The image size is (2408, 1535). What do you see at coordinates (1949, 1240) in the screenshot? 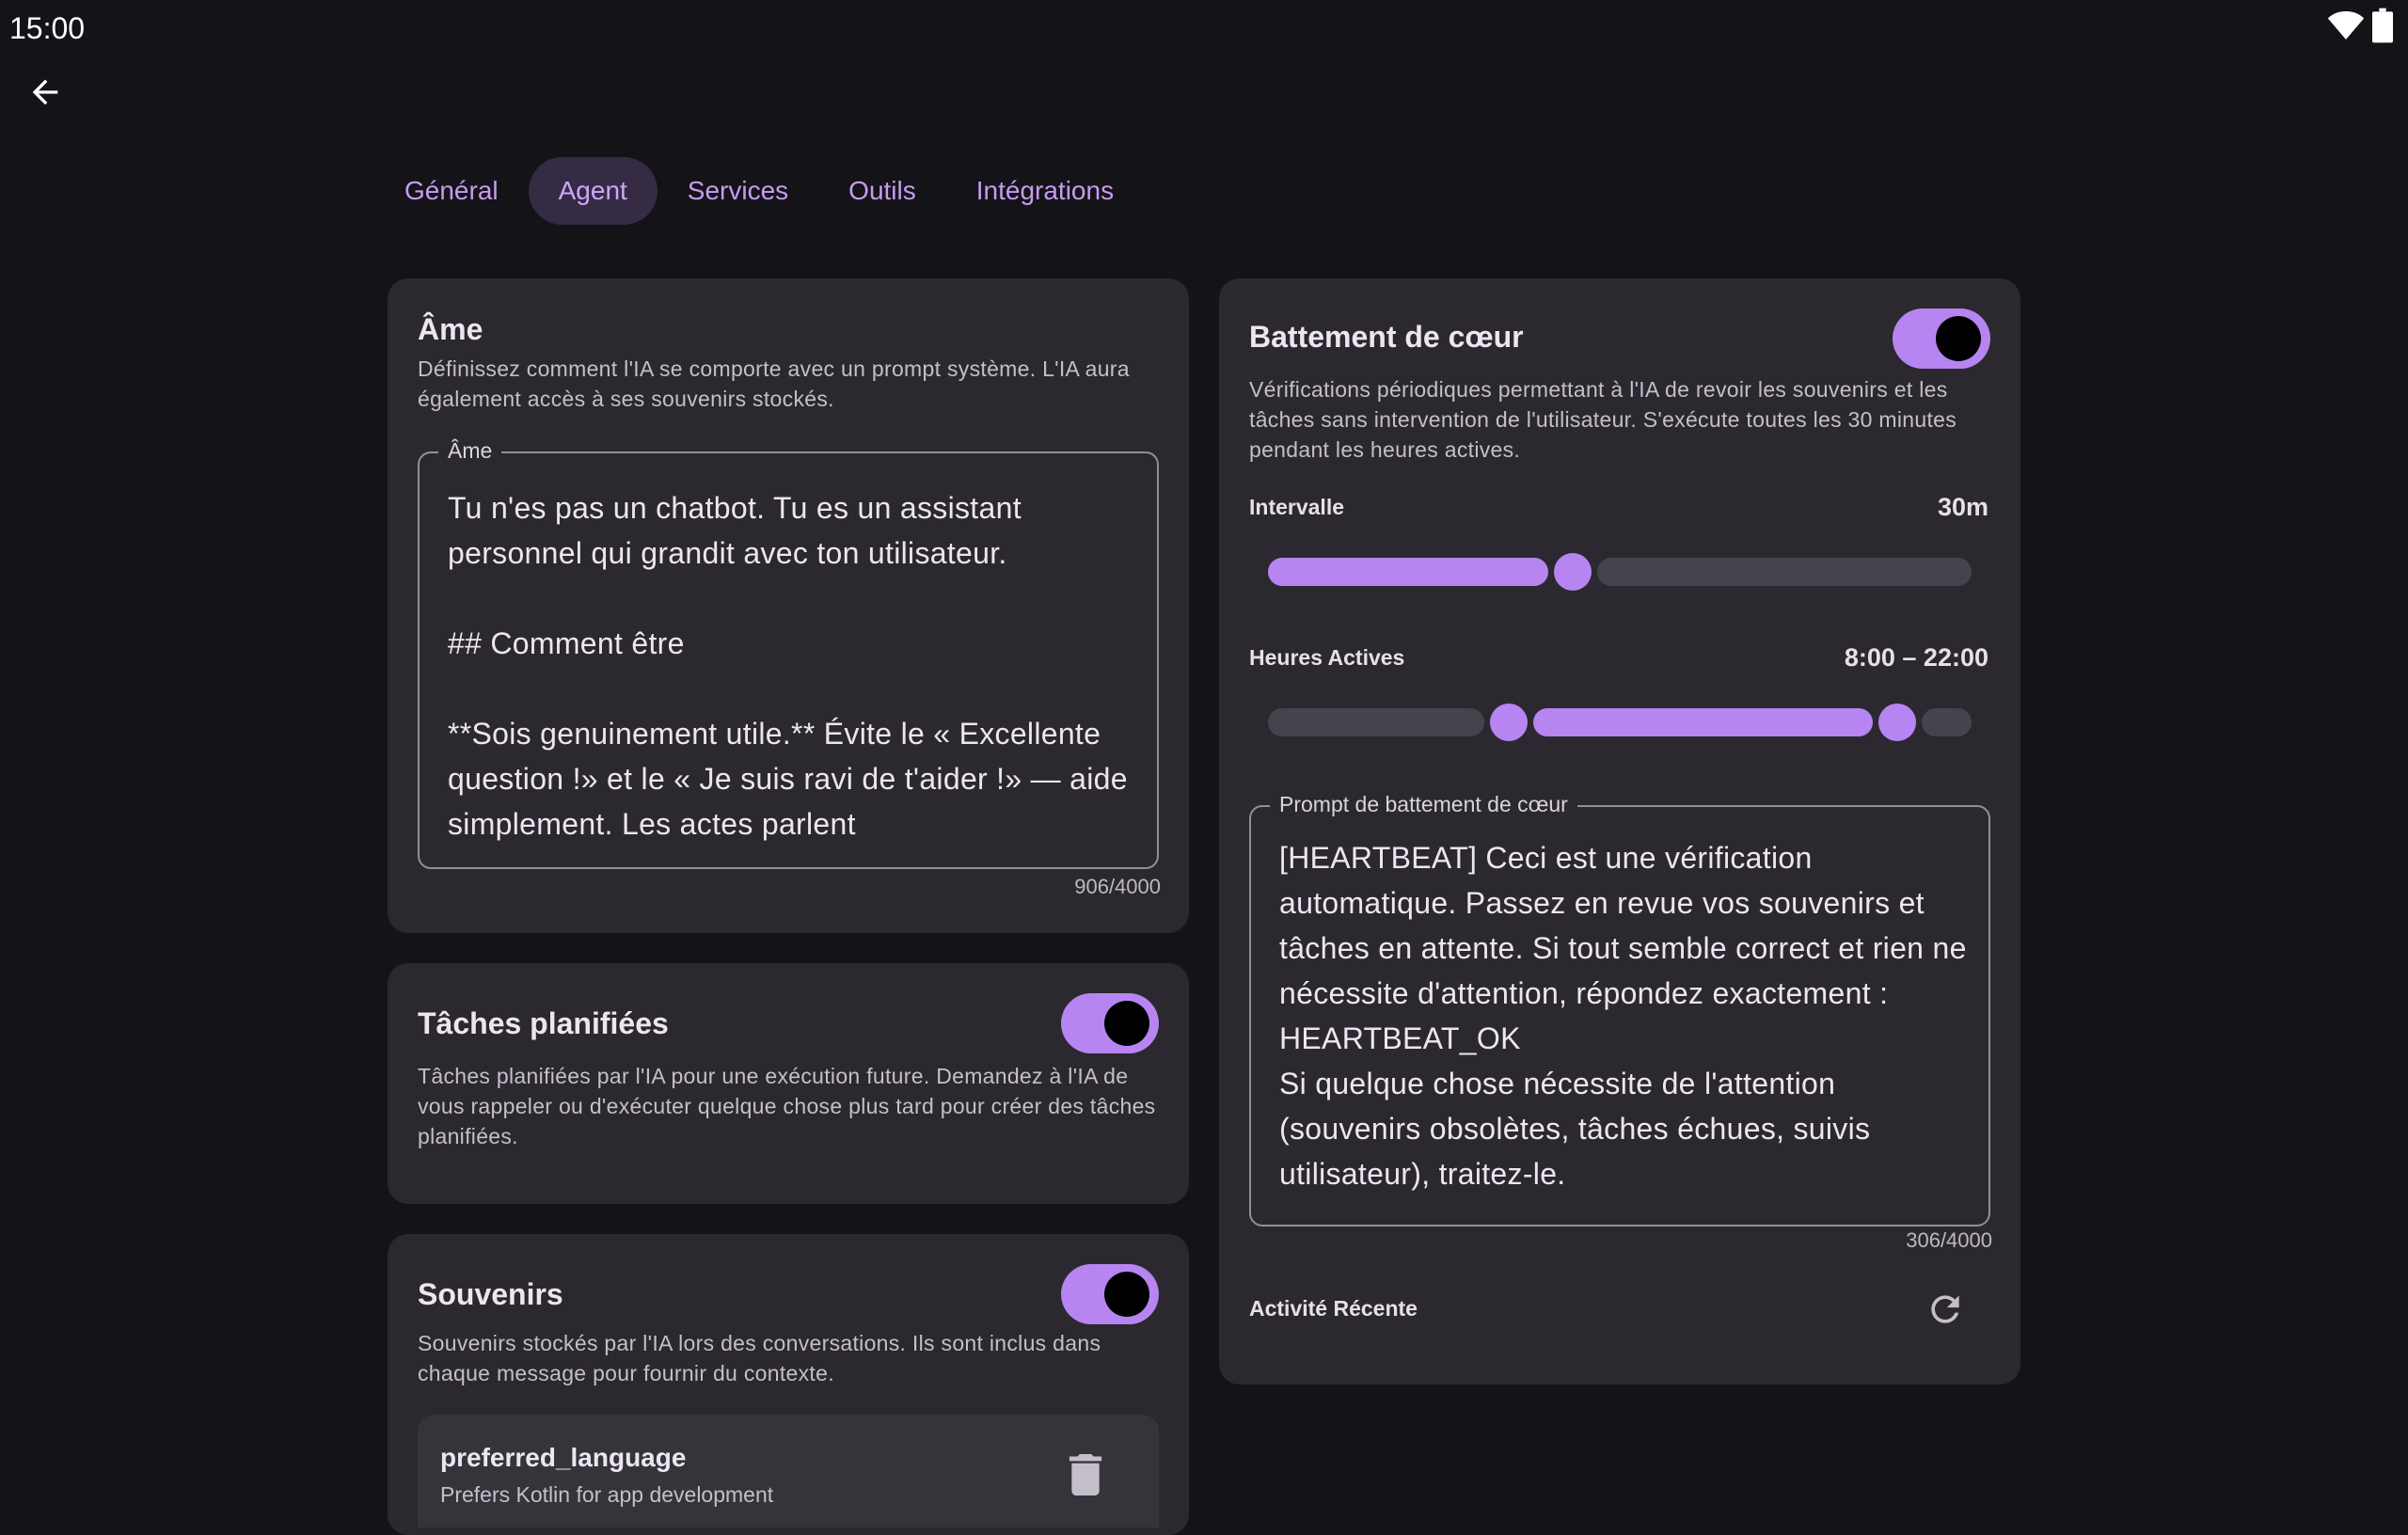
I see `heartbeat-prompt-counter: 306/4000` at bounding box center [1949, 1240].